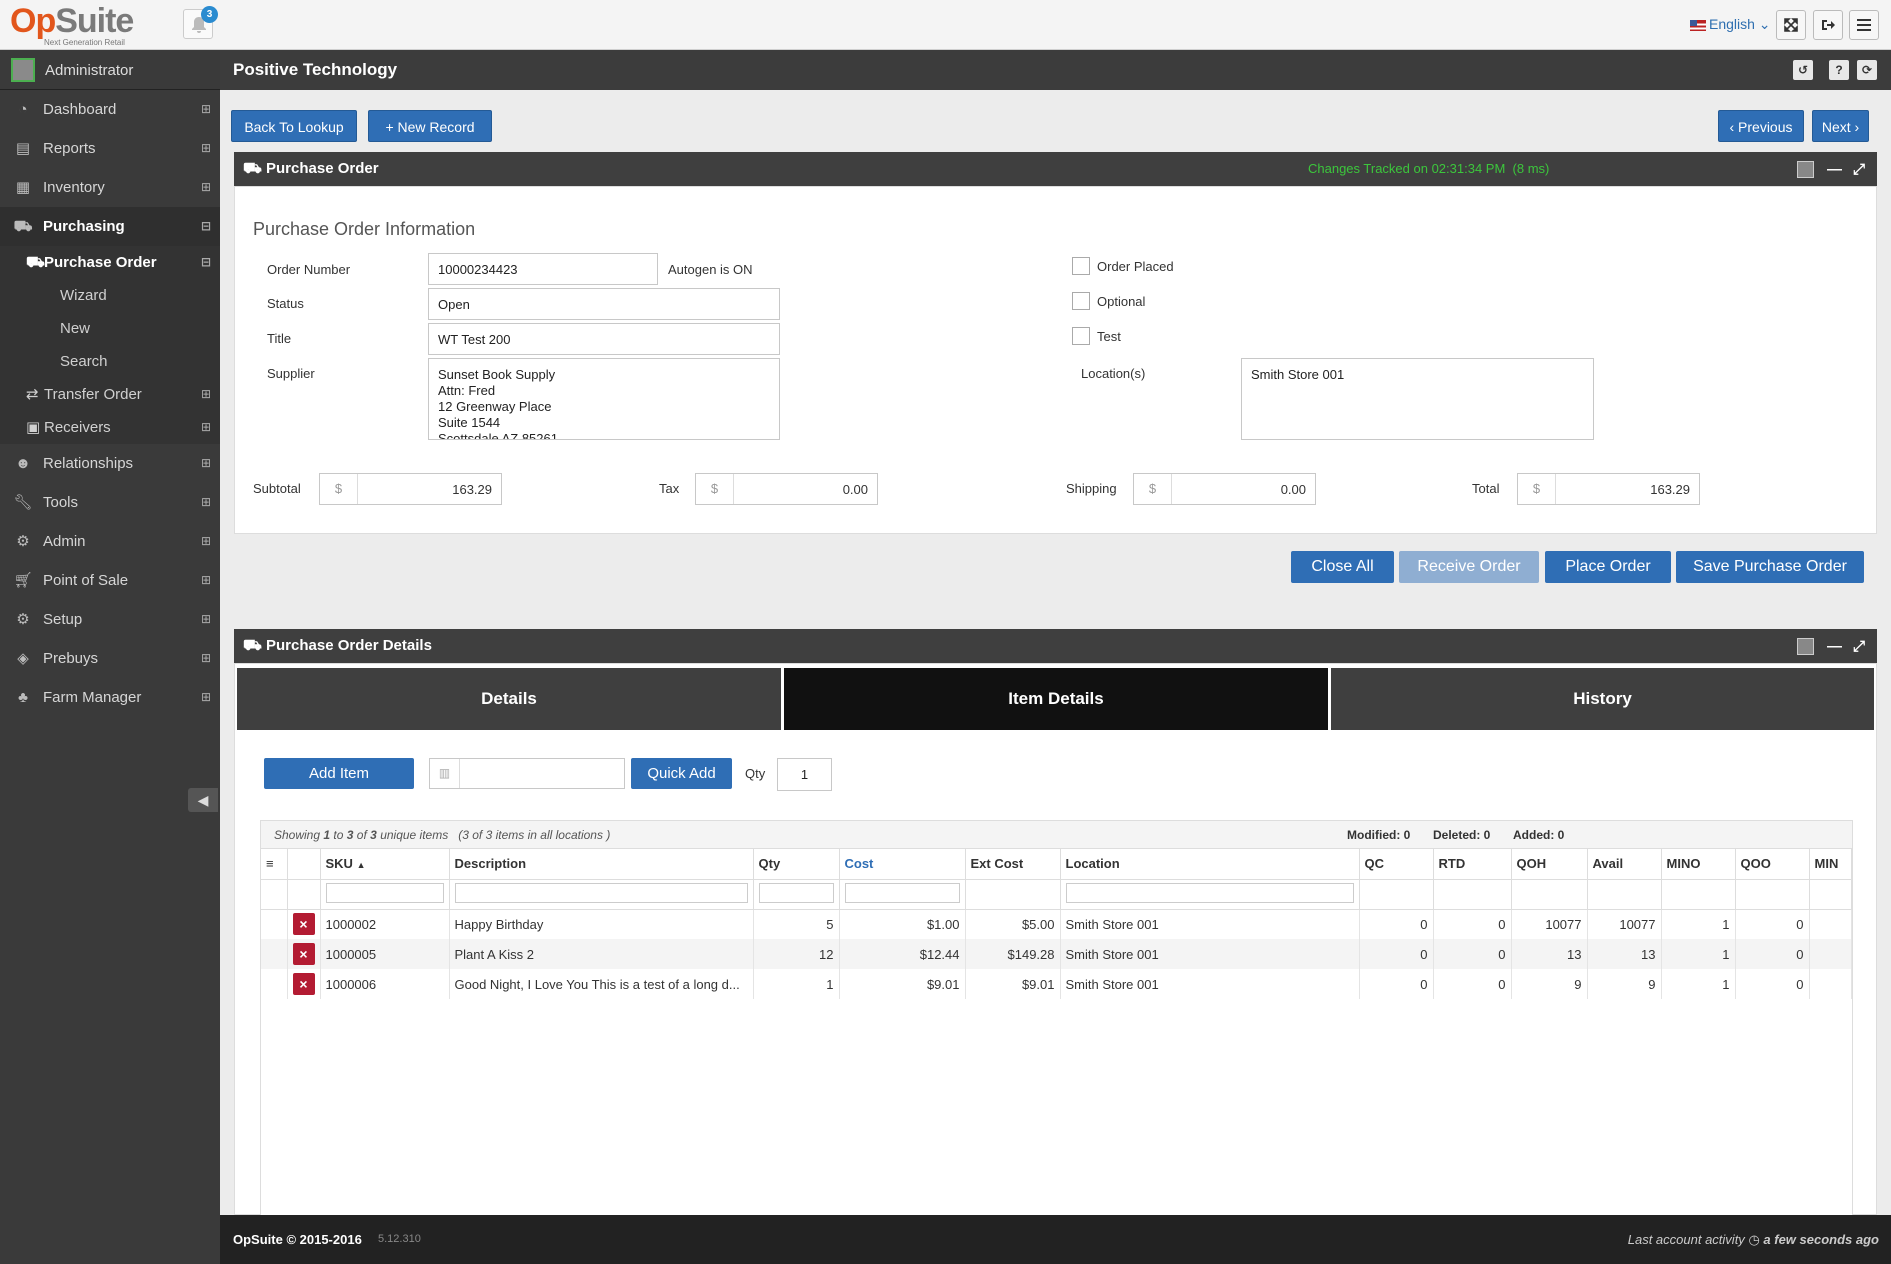 This screenshot has height=1264, width=1891. Describe the element at coordinates (1772, 864) in the screenshot. I see `column-header-qoo: QOO` at that location.